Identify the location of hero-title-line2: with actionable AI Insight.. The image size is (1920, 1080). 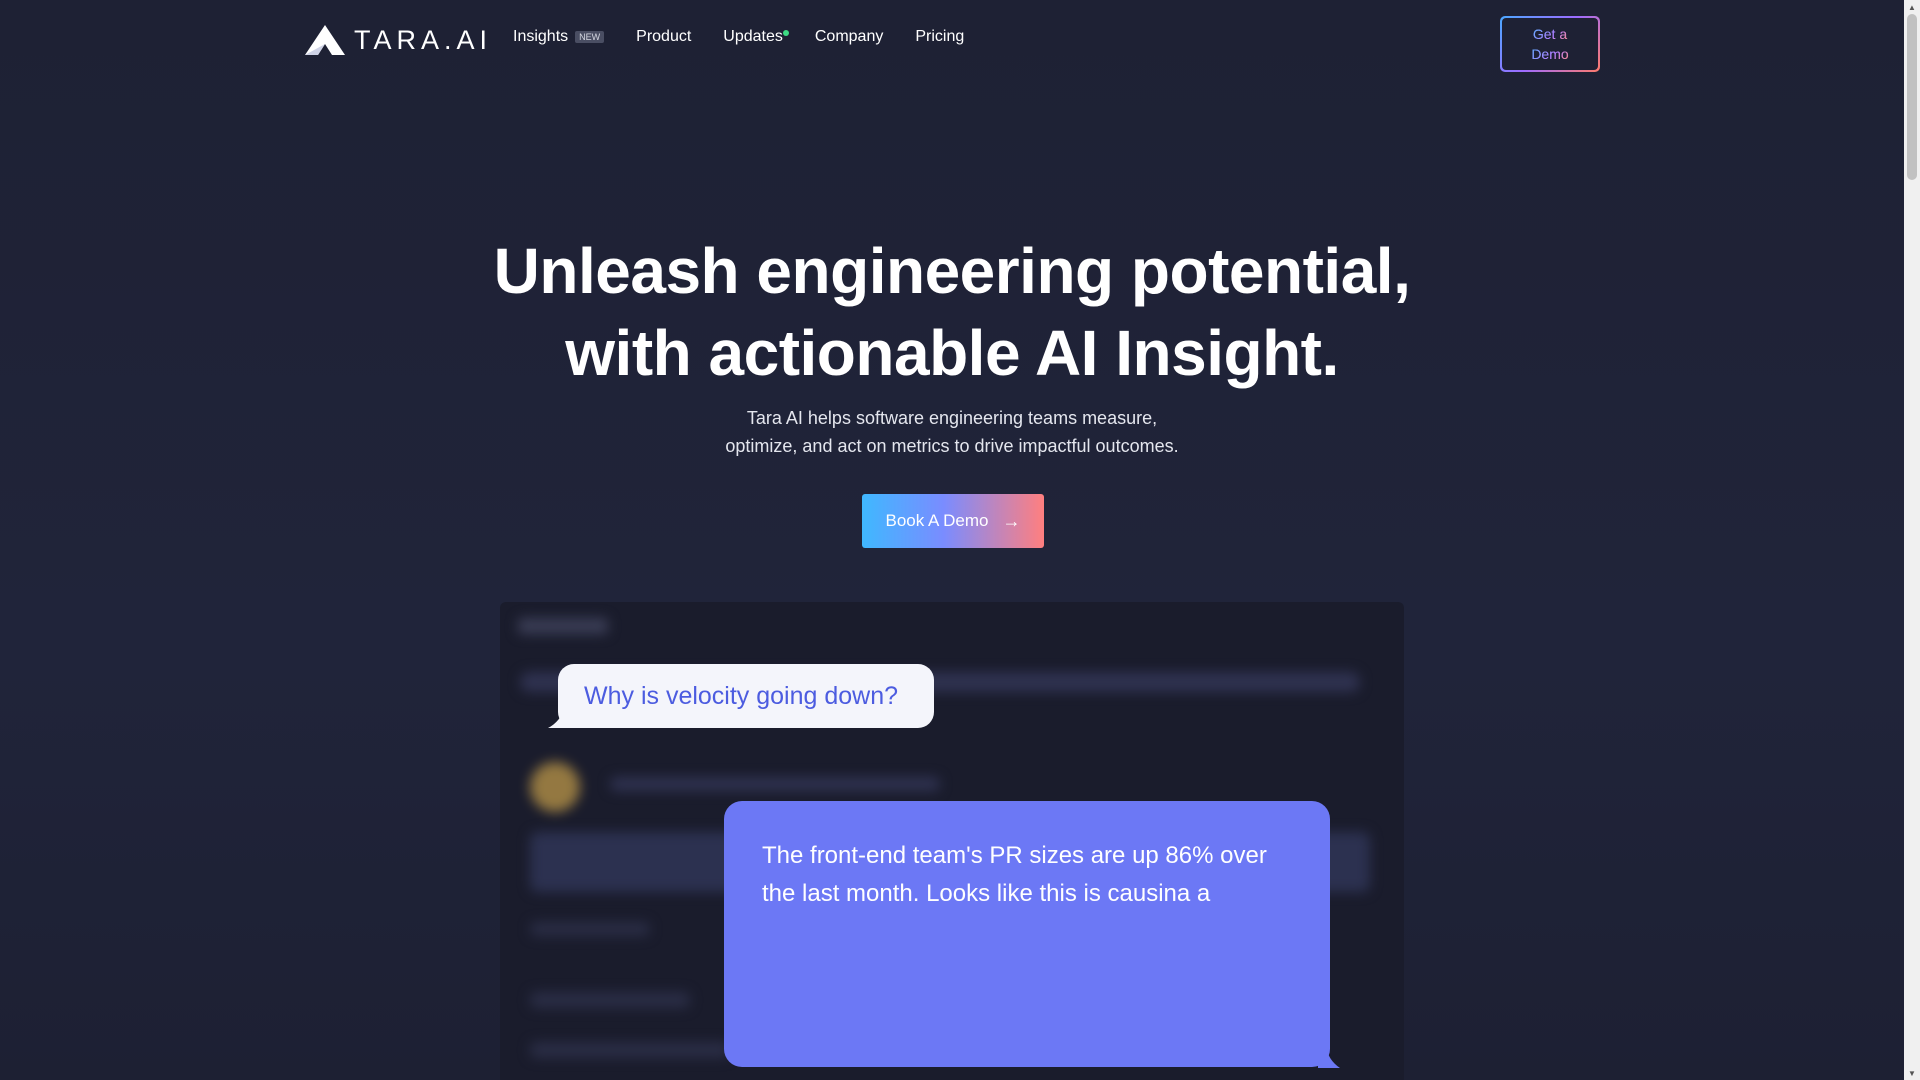
(952, 353).